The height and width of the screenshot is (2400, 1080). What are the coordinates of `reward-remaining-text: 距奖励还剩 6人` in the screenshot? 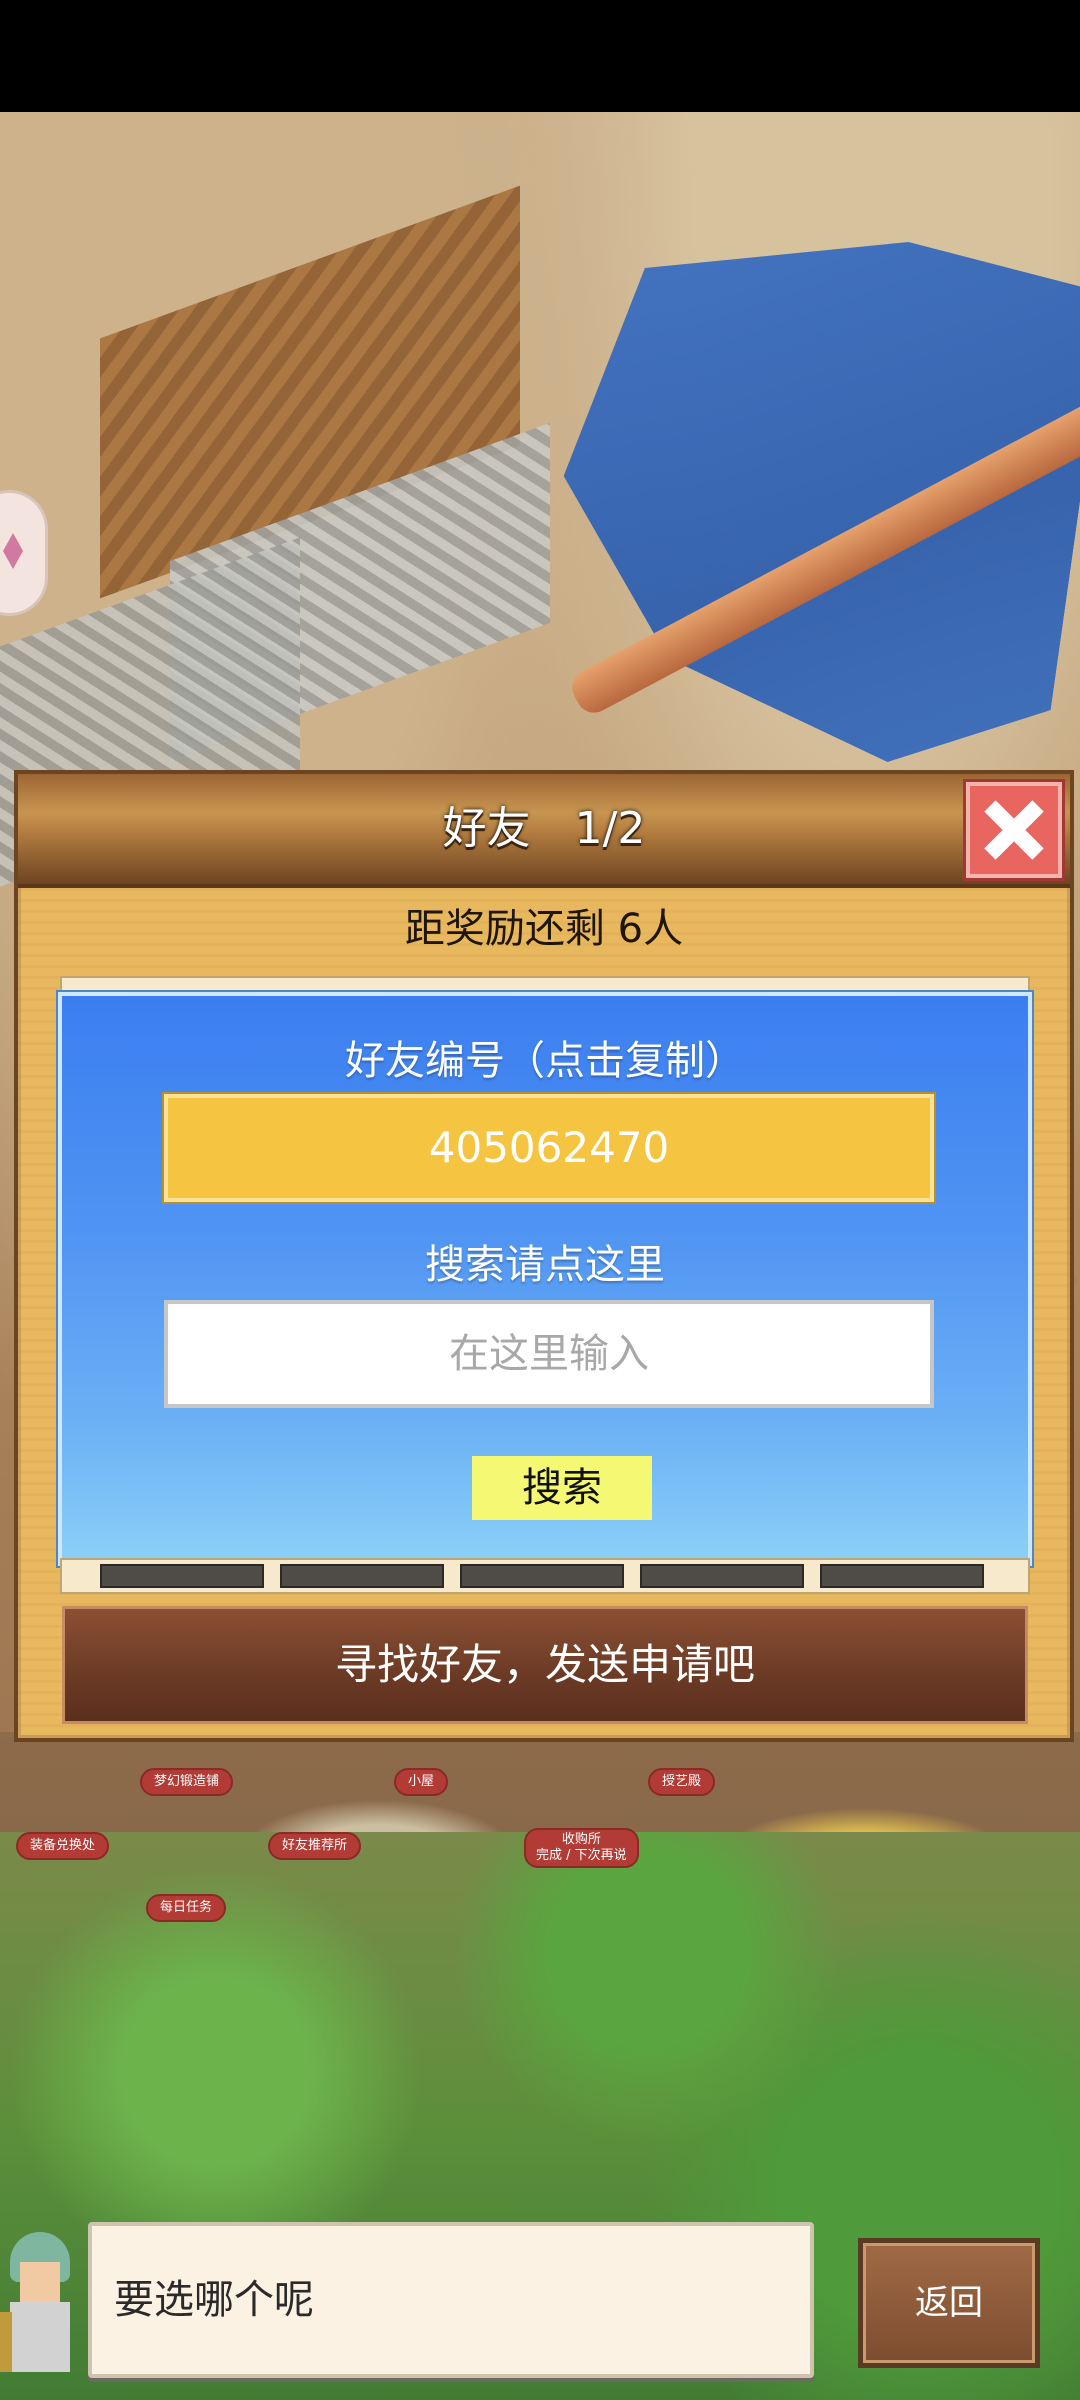 It's located at (544, 929).